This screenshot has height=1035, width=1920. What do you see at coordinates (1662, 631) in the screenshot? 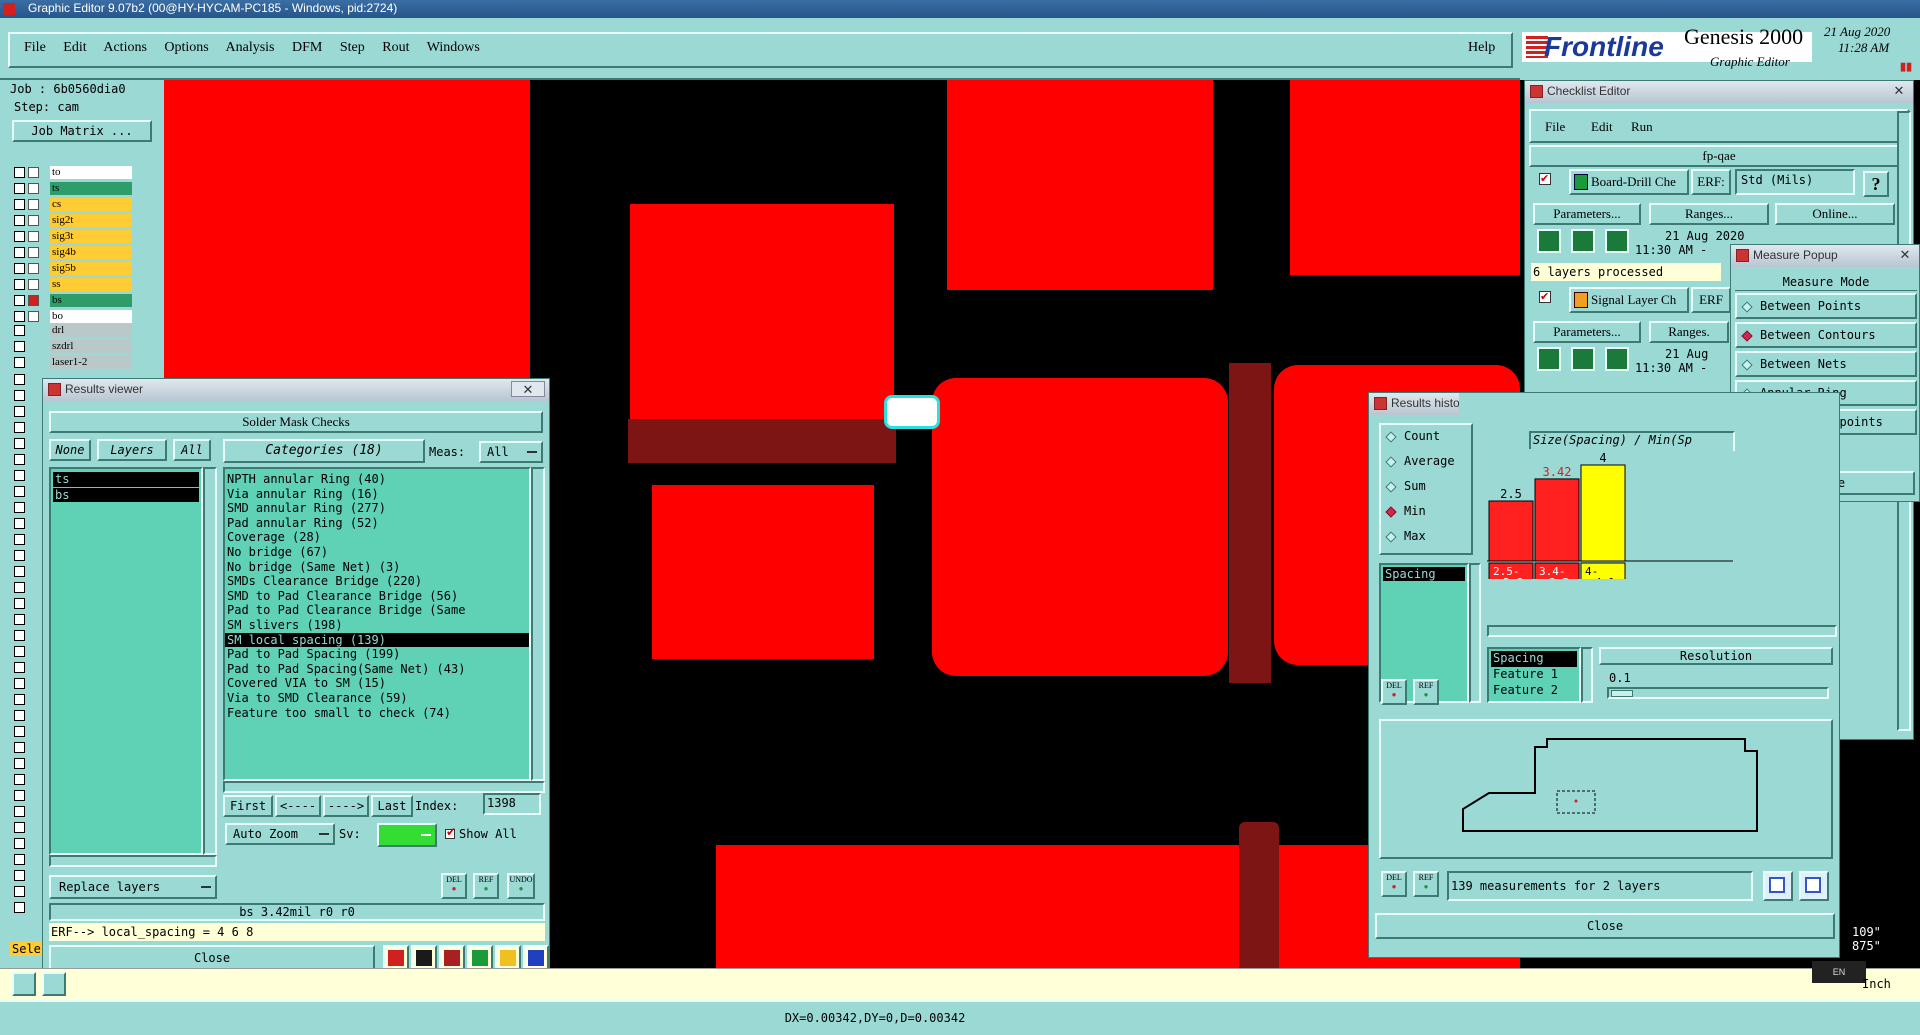
I see `chart-hscrollbar` at bounding box center [1662, 631].